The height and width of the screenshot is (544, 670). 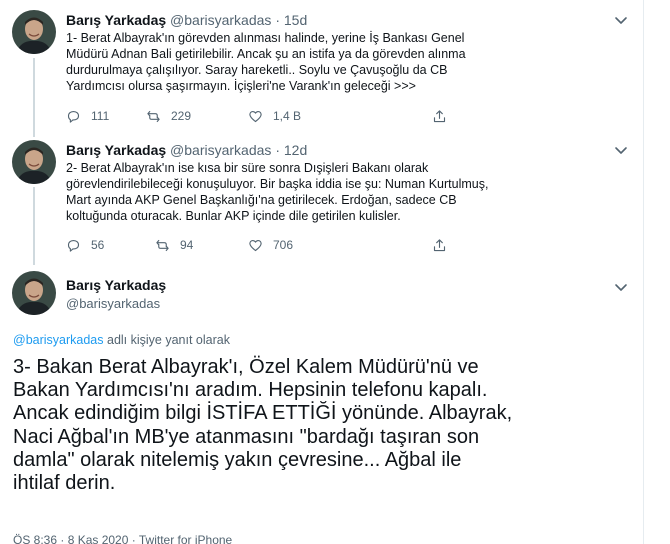 What do you see at coordinates (283, 245) in the screenshot?
I see `like-count: 706` at bounding box center [283, 245].